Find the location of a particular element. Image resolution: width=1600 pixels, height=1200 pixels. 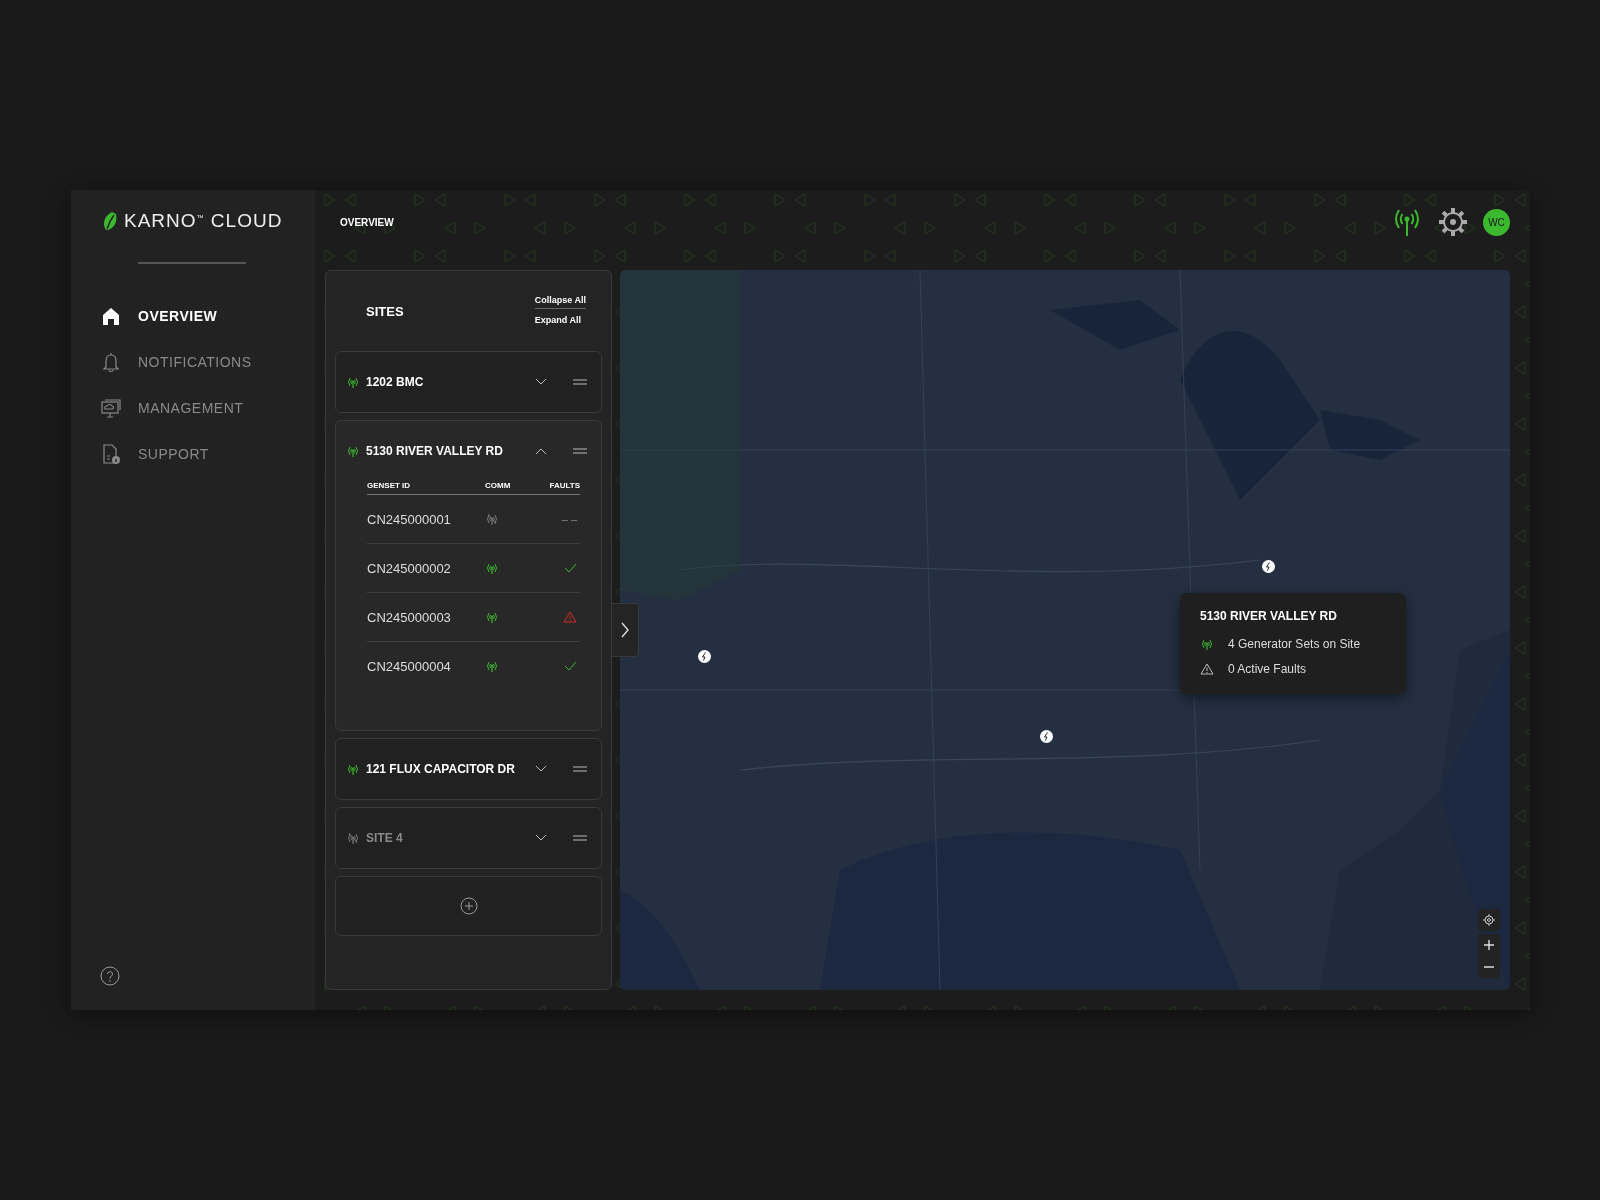

genset-id: CN245000003 is located at coordinates (409, 617).